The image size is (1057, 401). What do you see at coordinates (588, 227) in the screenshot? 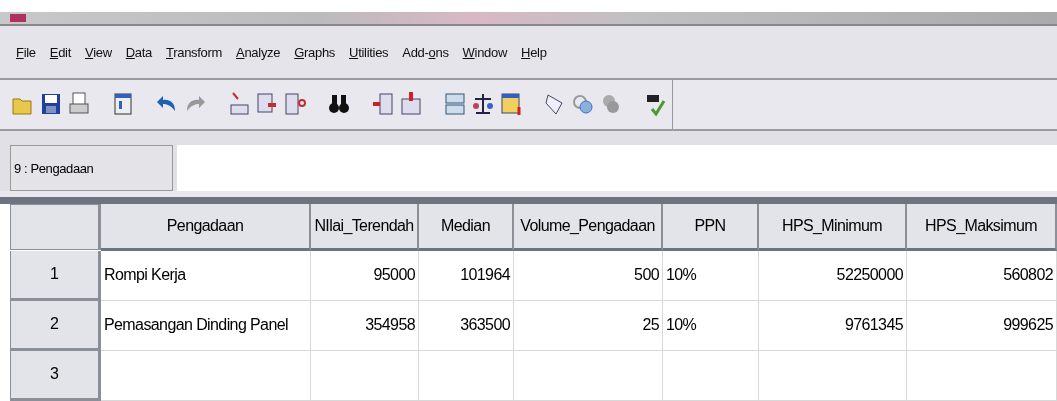
I see `column-header: Volume_Pengadaan` at bounding box center [588, 227].